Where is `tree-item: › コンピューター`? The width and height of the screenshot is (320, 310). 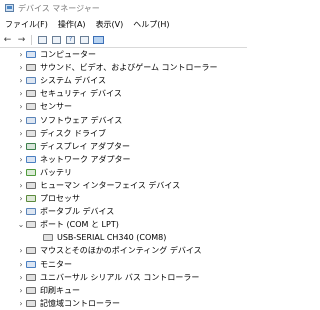
tree-item: › コンピューター is located at coordinates (123, 54).